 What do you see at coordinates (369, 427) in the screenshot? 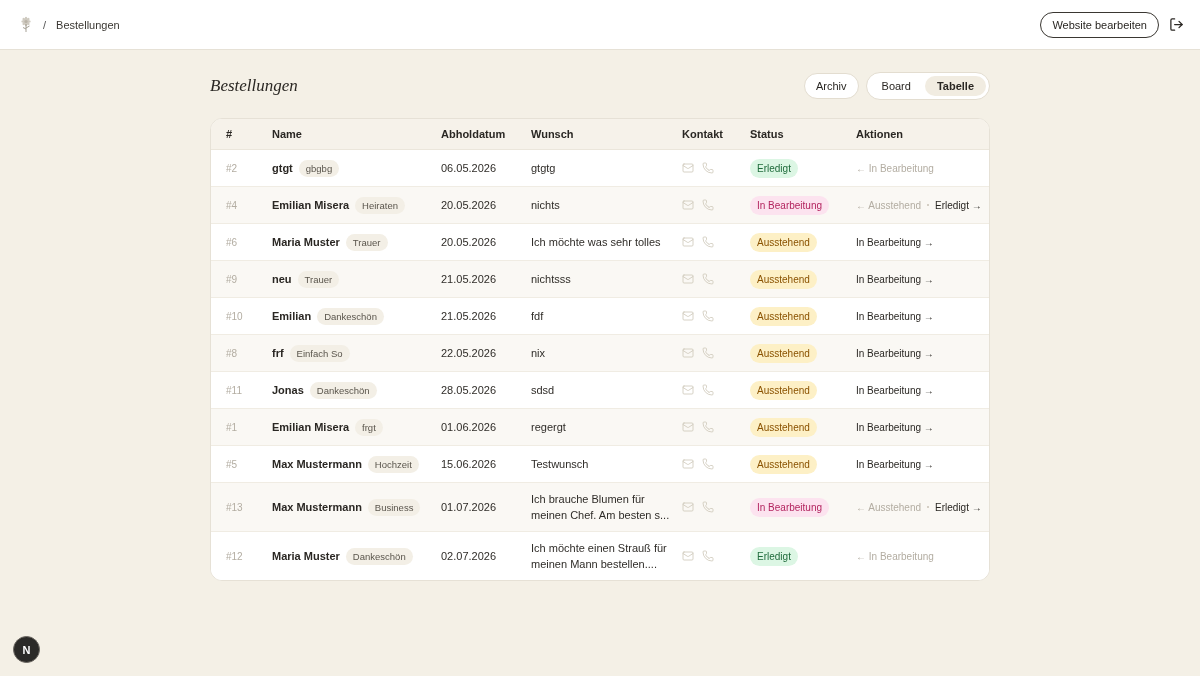
I see `occasion-tag: frgt` at bounding box center [369, 427].